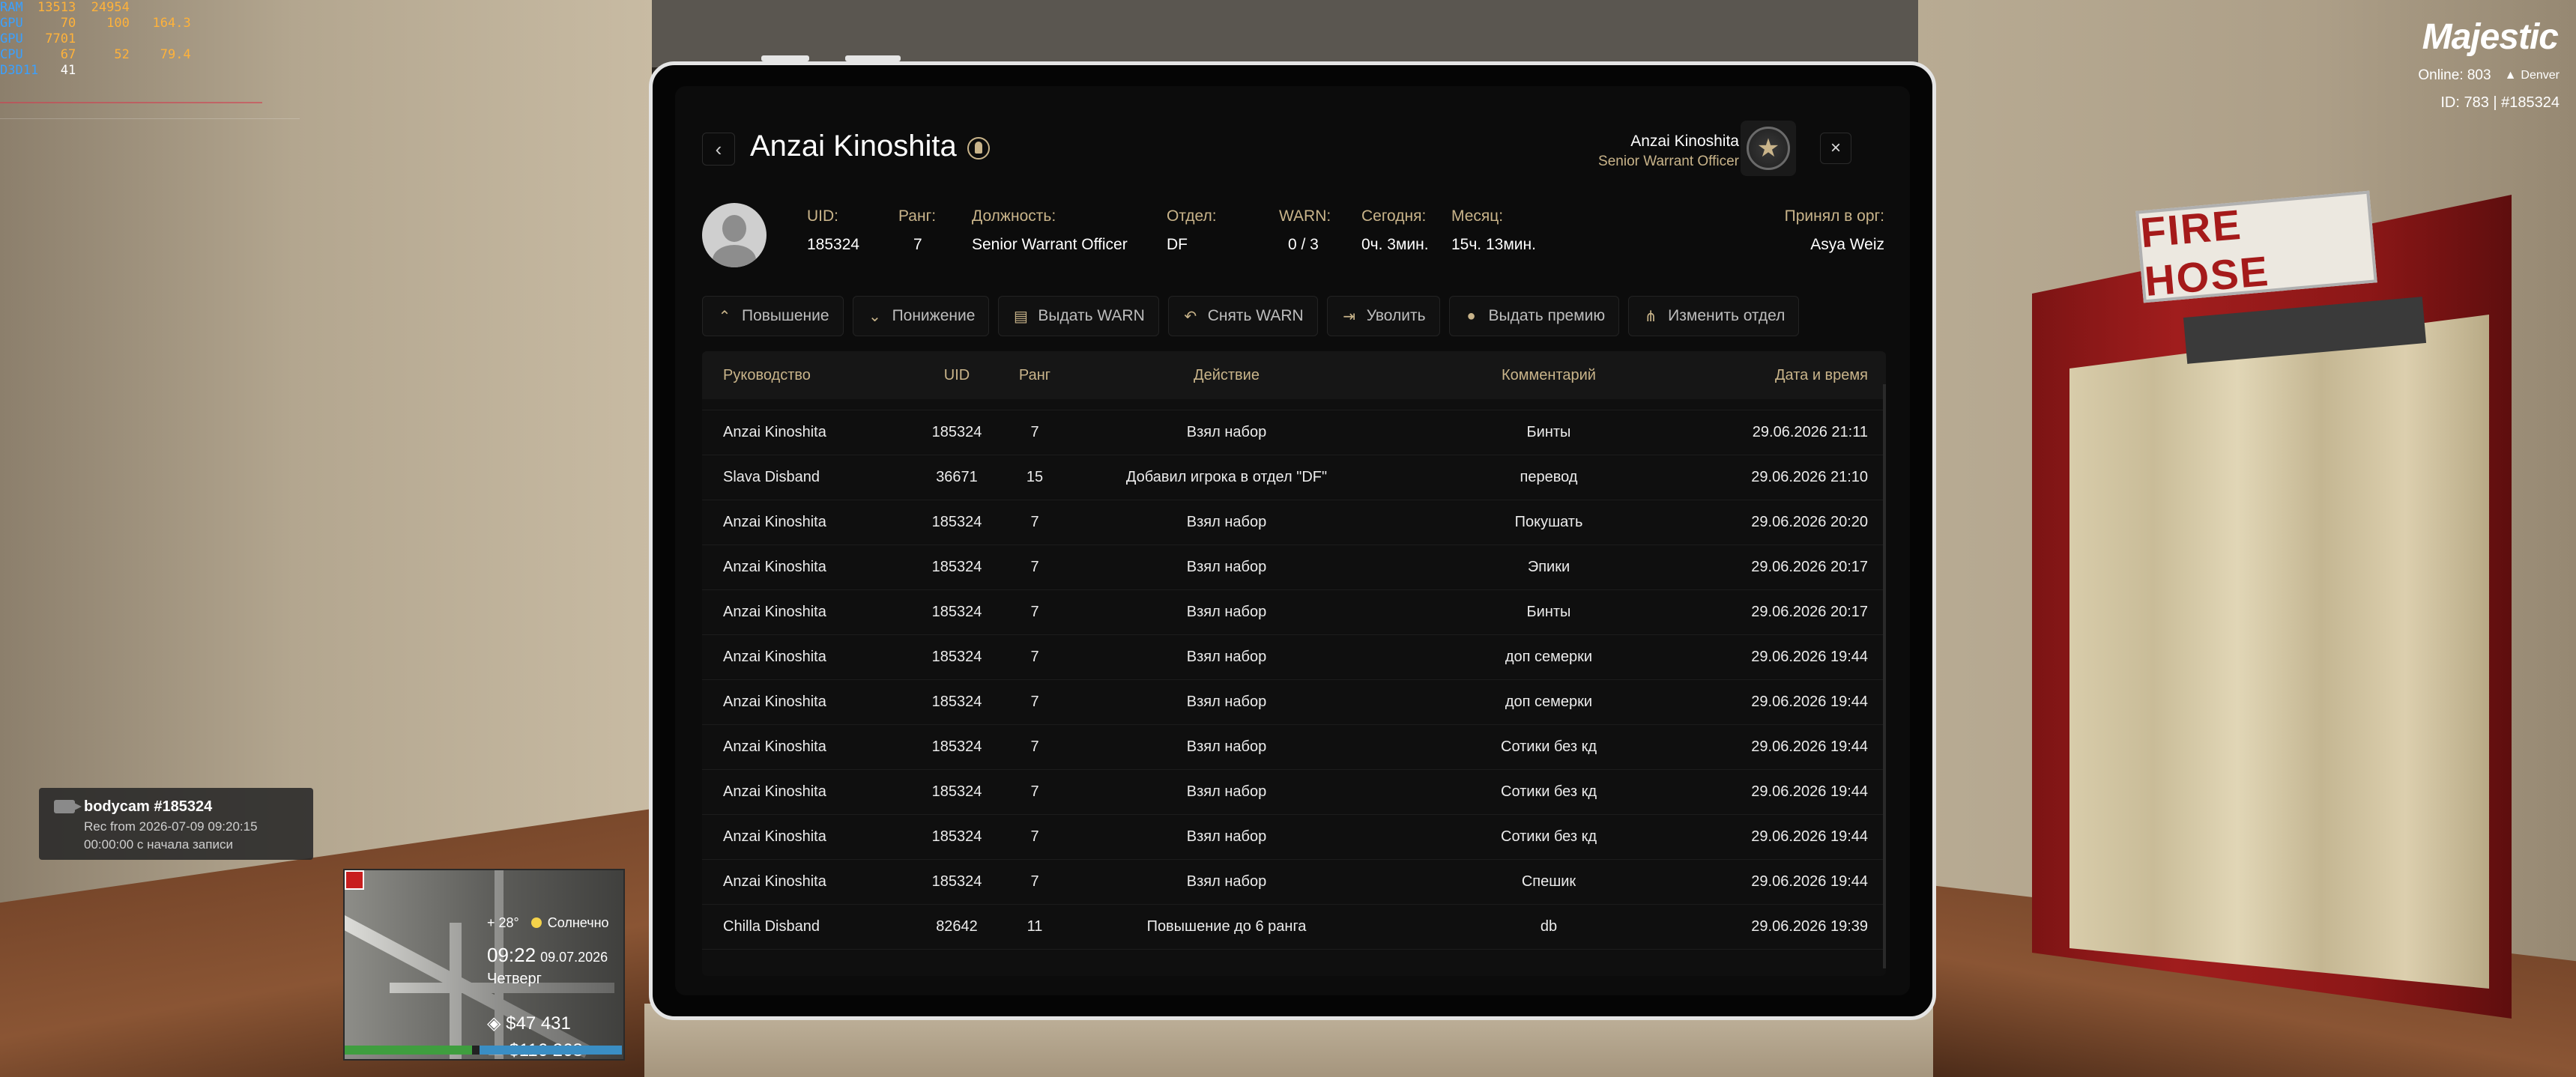 Image resolution: width=2576 pixels, height=1077 pixels. I want to click on frametime-graph, so click(150, 103).